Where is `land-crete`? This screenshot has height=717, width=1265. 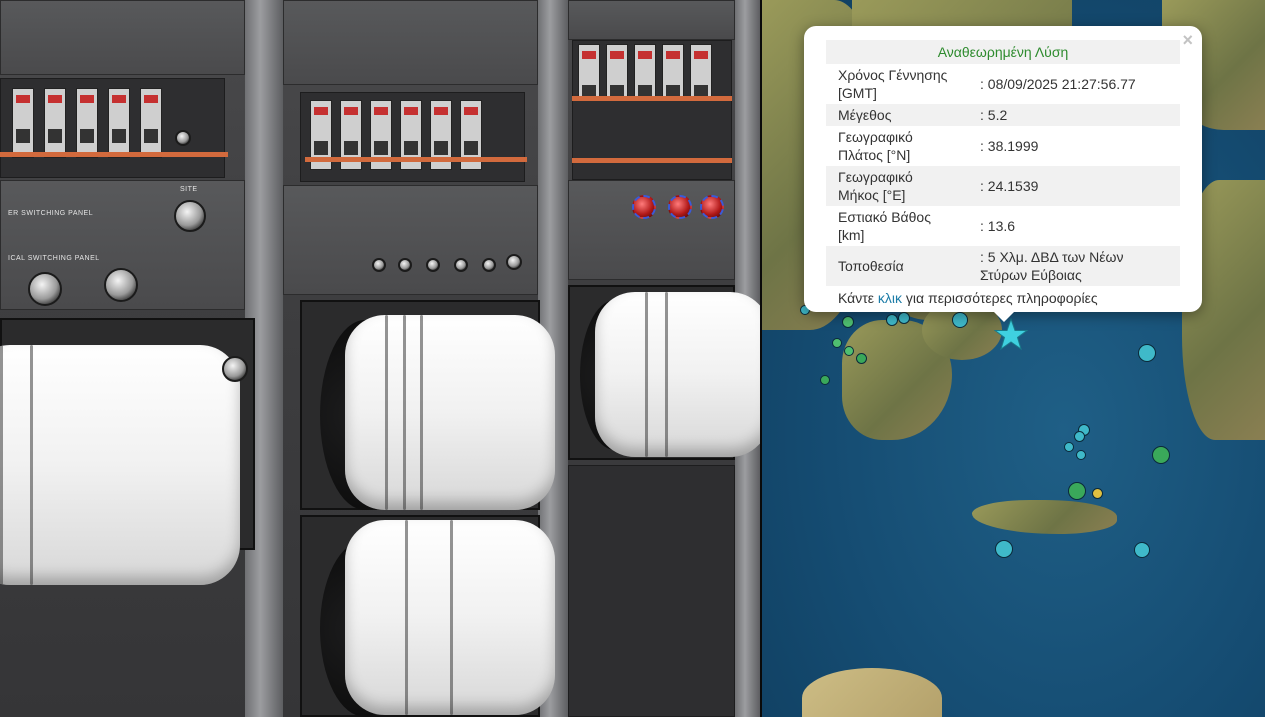 land-crete is located at coordinates (1044, 517).